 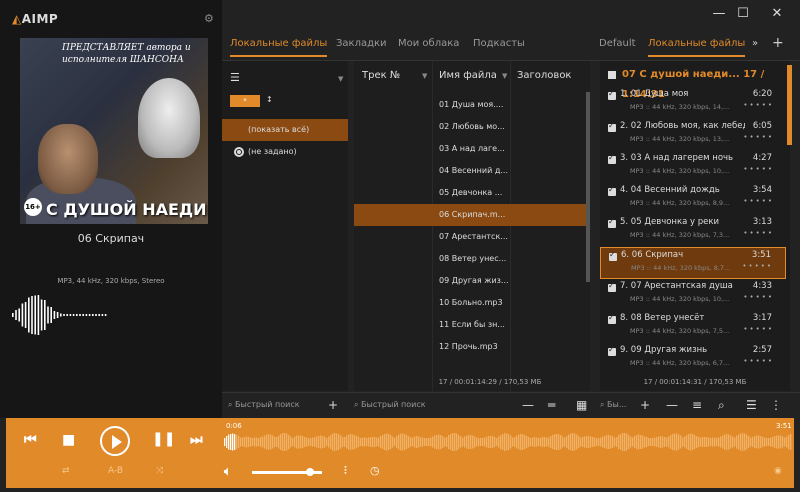 What do you see at coordinates (778, 471) in the screenshot?
I see `broadcast-icon: ◉` at bounding box center [778, 471].